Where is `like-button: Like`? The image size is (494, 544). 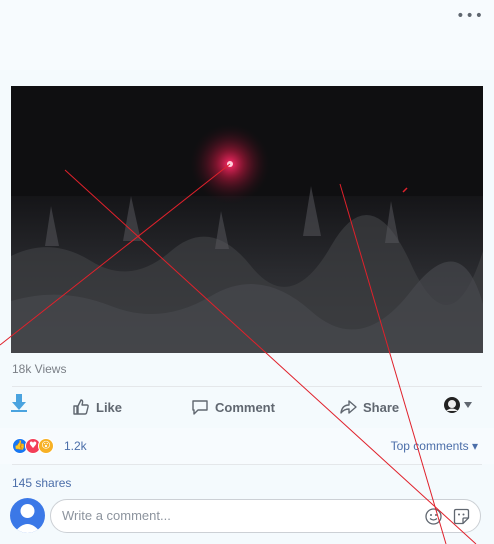 like-button: Like is located at coordinates (97, 407).